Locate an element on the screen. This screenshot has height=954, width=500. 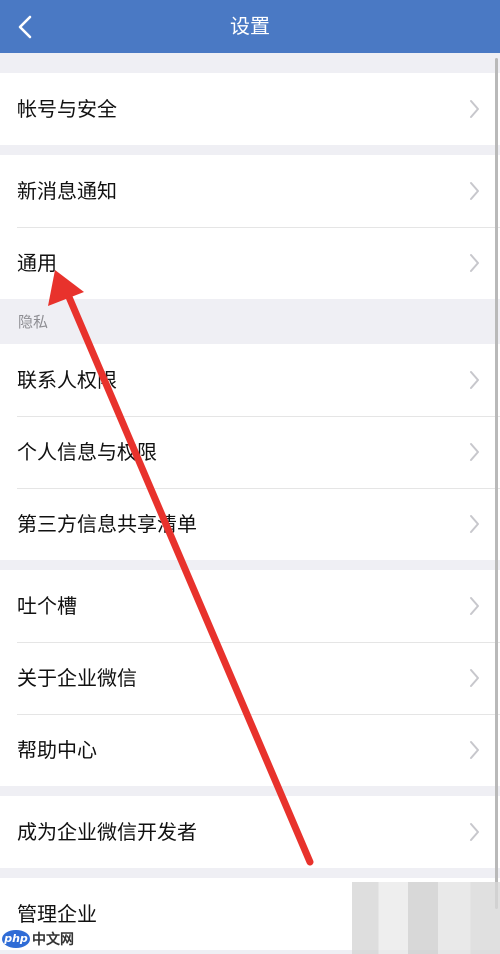
scrollbar is located at coordinates (496, 483).